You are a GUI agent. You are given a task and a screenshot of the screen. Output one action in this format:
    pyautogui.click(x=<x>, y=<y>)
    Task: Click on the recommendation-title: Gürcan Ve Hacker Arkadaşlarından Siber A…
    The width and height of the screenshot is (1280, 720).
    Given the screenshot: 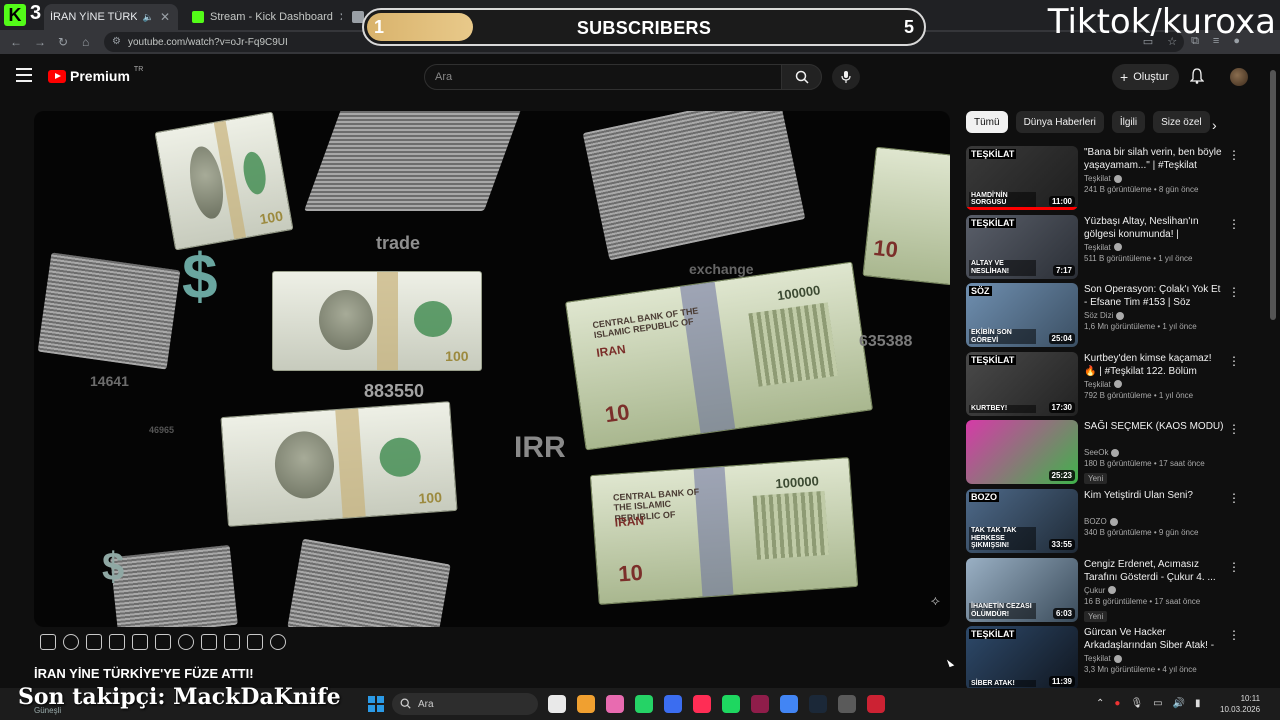 What is the action you would take?
    pyautogui.click(x=1154, y=639)
    